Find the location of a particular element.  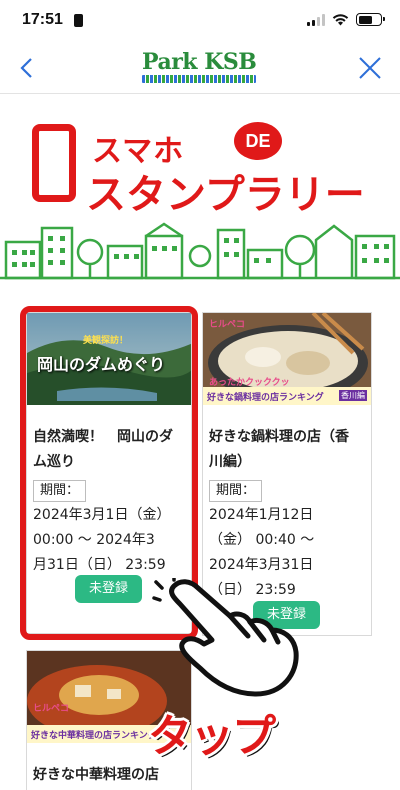

battery-icon is located at coordinates (370, 19).